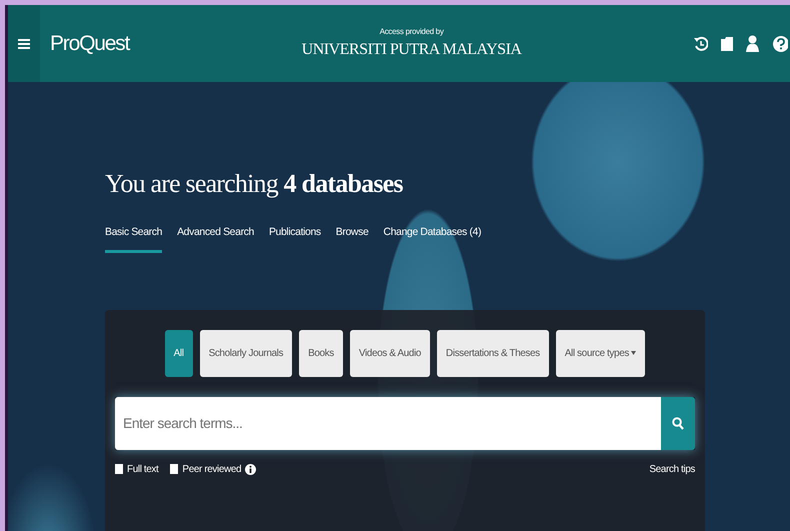 This screenshot has height=531, width=790. Describe the element at coordinates (250, 469) in the screenshot. I see `info-icon` at that location.